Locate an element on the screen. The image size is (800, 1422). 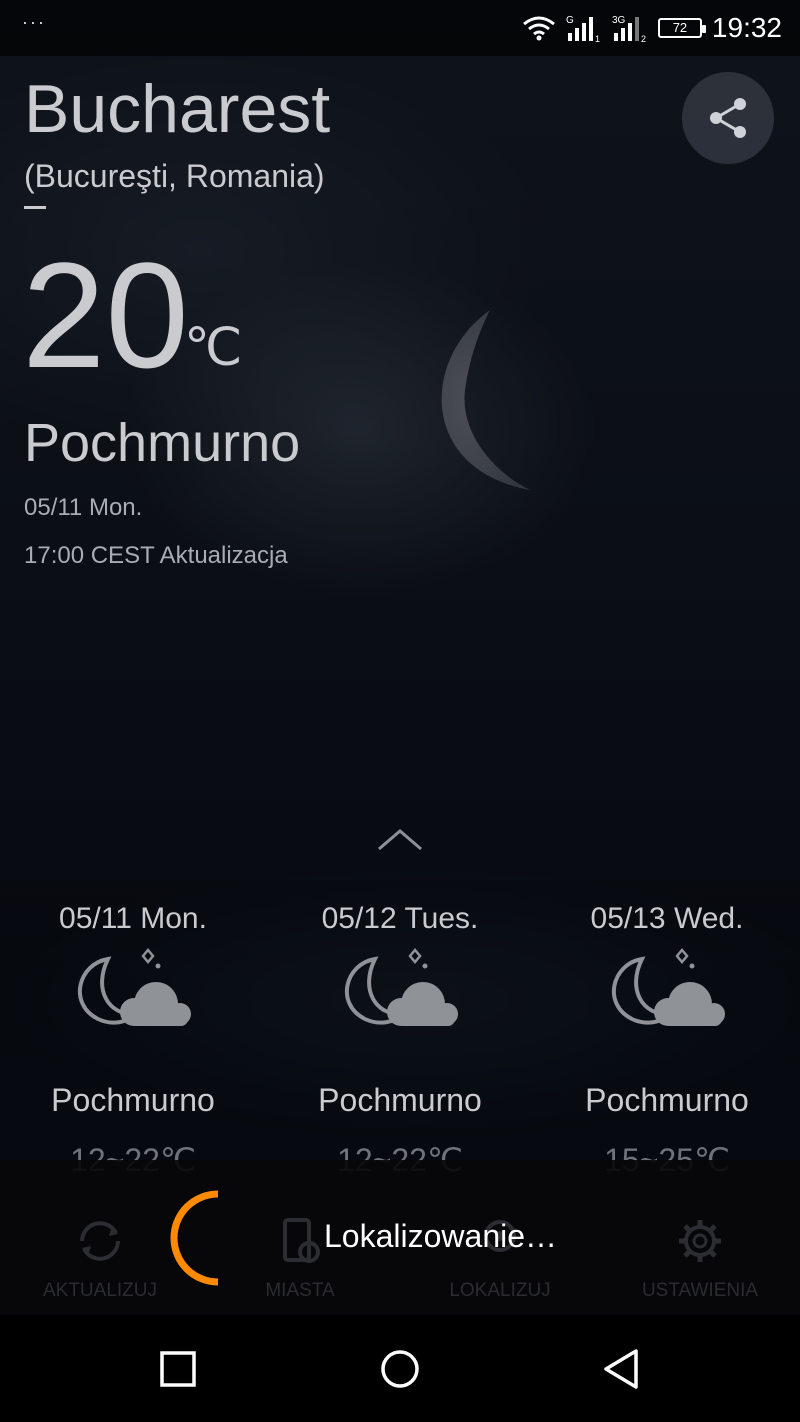
loading-spinner-icon is located at coordinates (194, 1238).